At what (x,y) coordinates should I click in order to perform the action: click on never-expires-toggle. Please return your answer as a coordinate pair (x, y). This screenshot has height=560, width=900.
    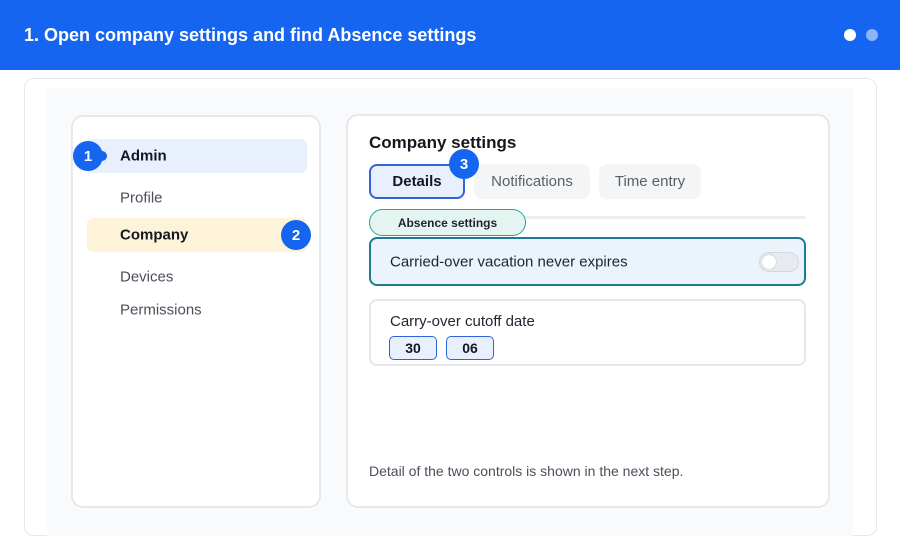
    Looking at the image, I should click on (779, 262).